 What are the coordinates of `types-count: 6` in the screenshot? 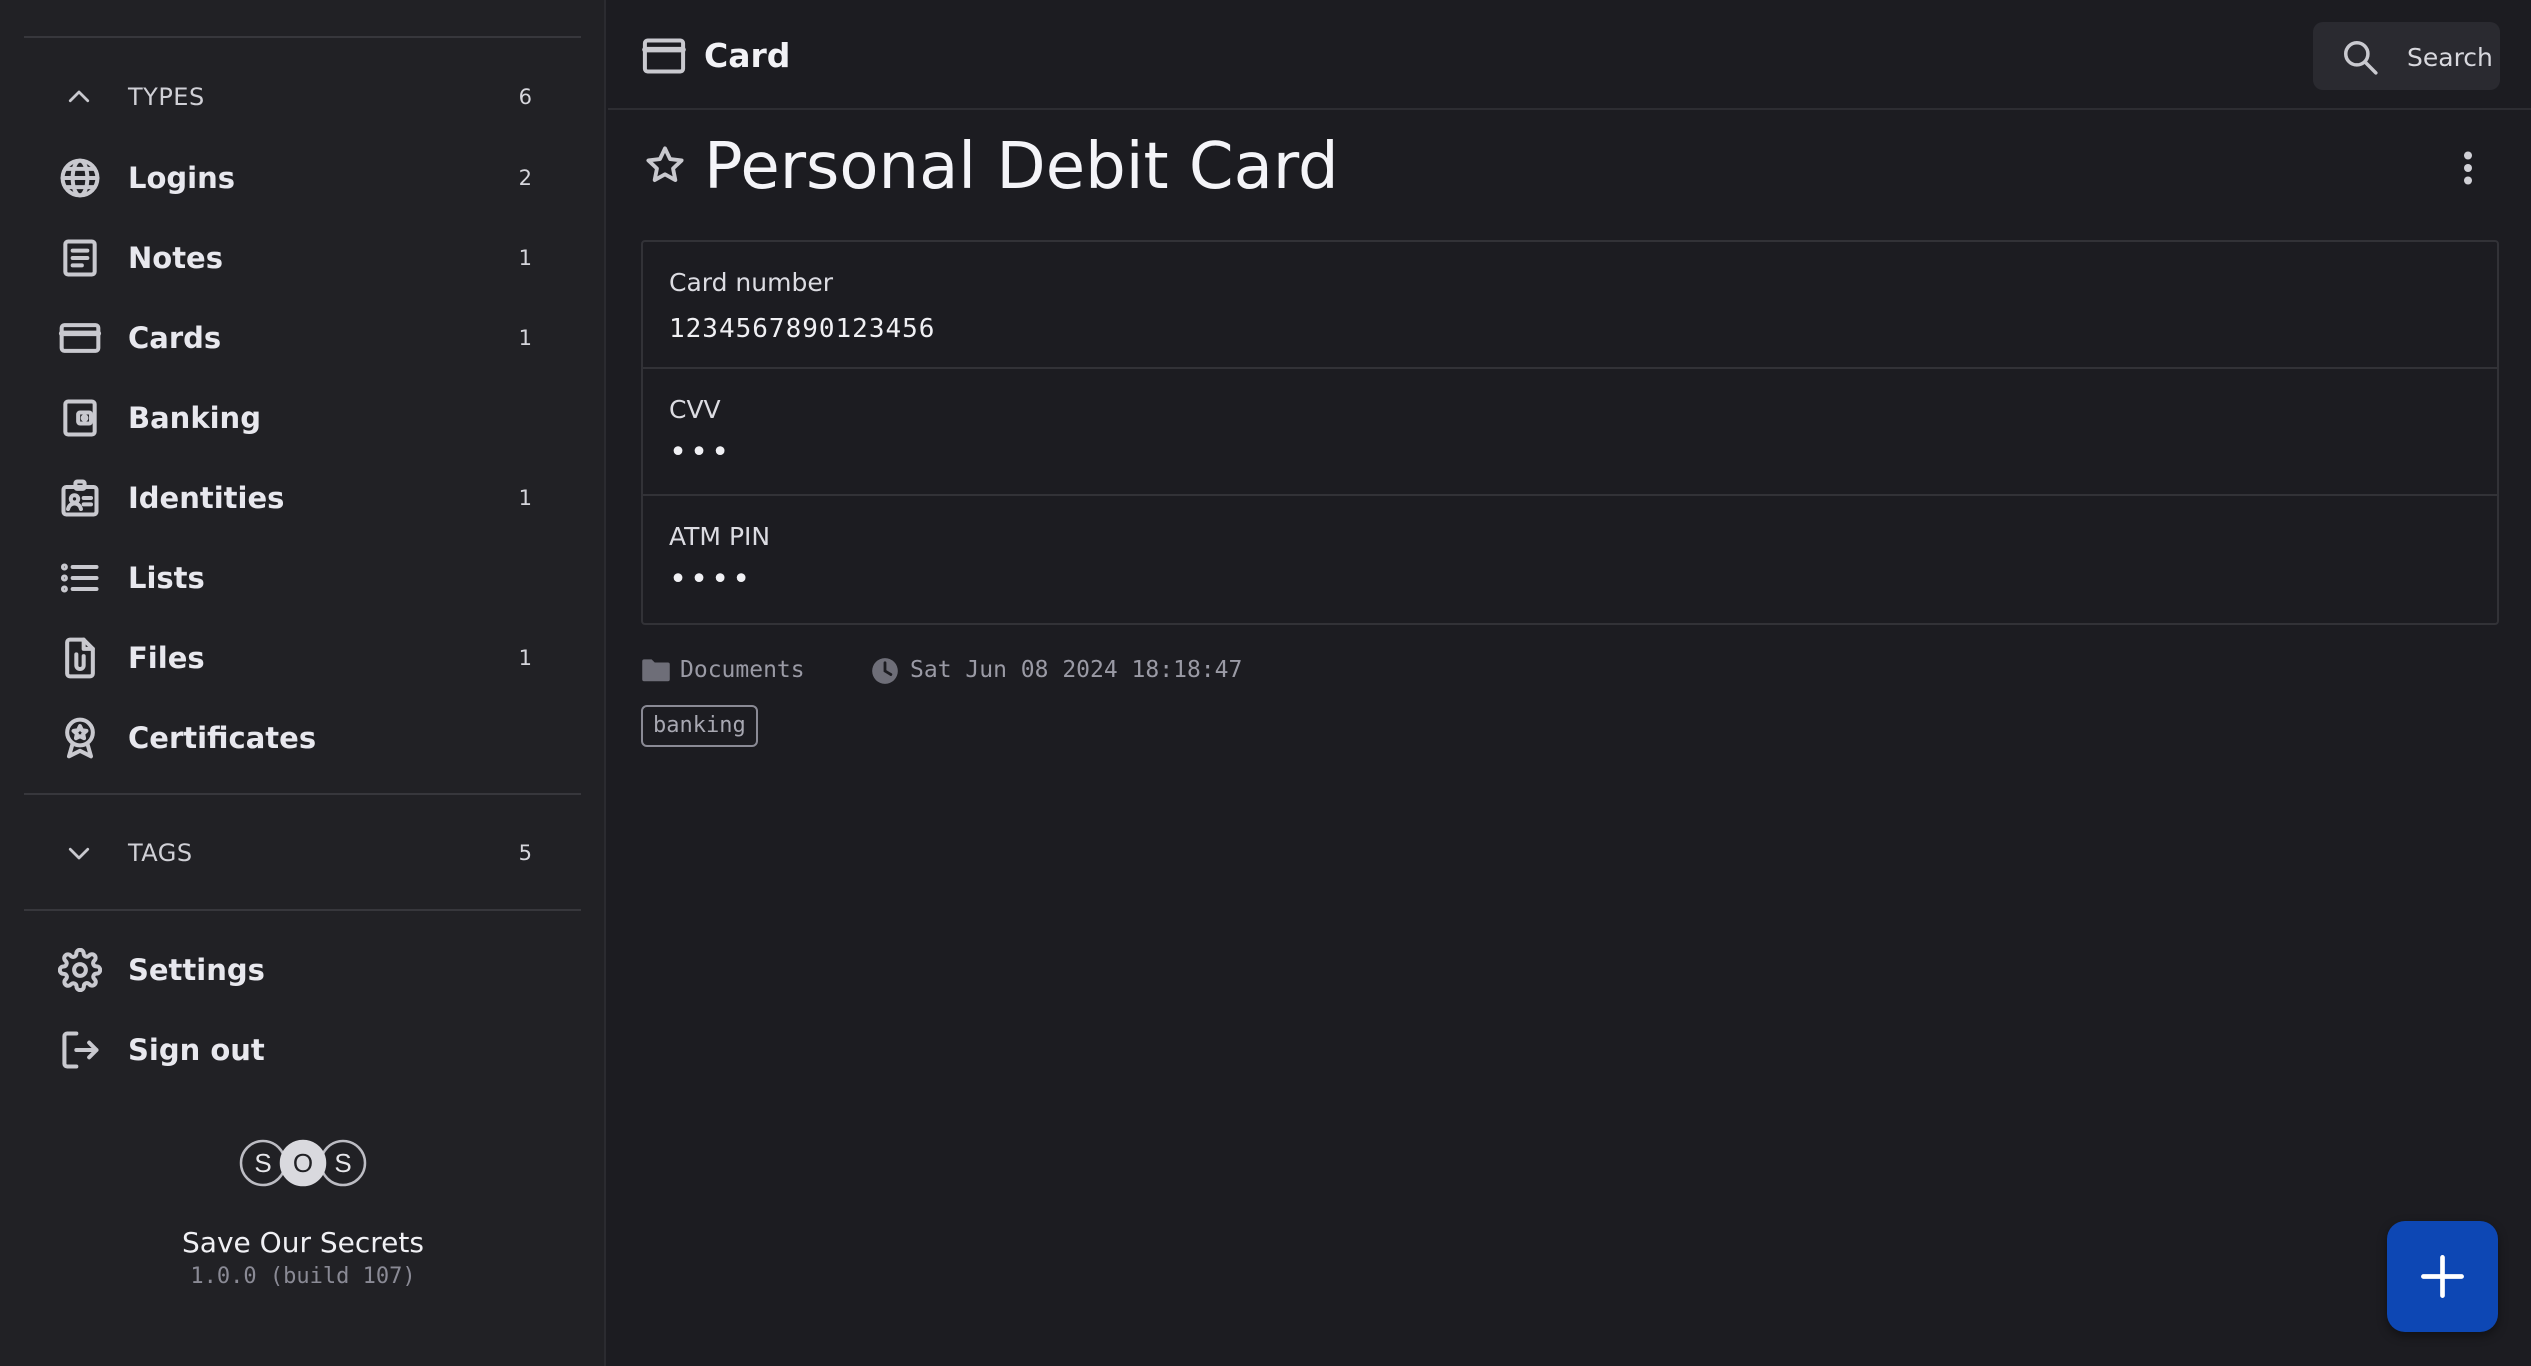 It's located at (525, 97).